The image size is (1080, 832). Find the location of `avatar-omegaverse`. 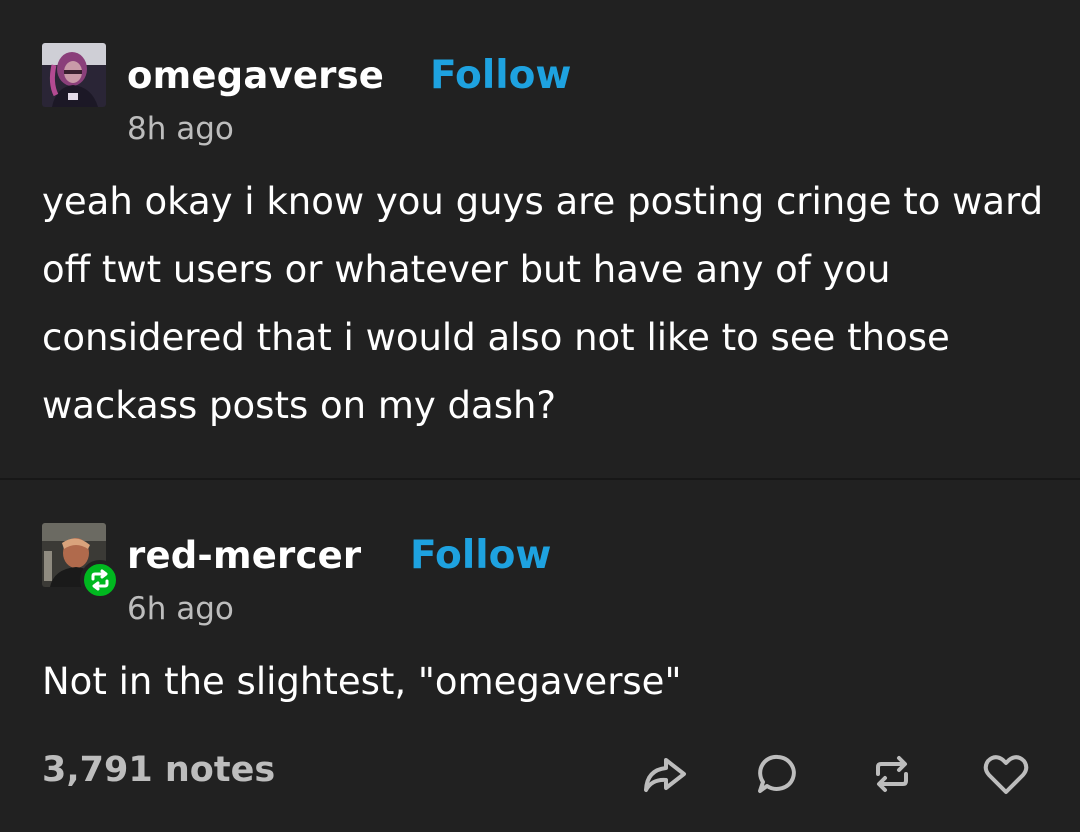

avatar-omegaverse is located at coordinates (74, 75).